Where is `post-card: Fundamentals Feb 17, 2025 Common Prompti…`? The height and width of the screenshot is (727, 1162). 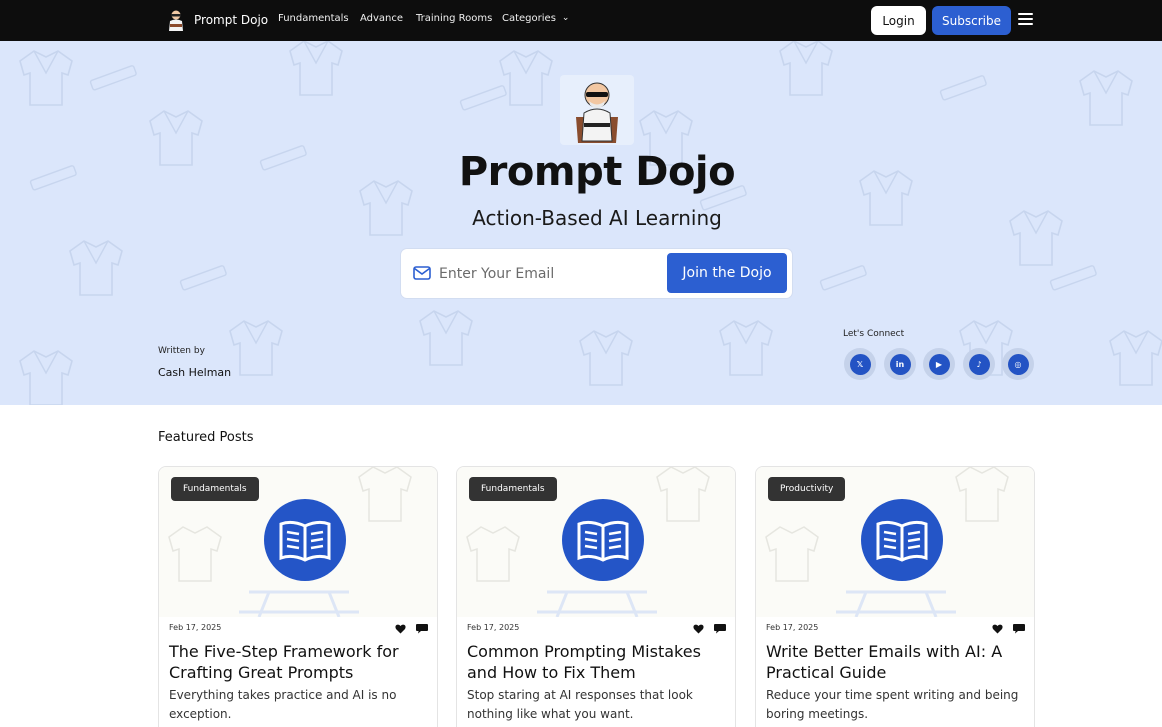
post-card: Fundamentals Feb 17, 2025 Common Prompti… is located at coordinates (596, 596).